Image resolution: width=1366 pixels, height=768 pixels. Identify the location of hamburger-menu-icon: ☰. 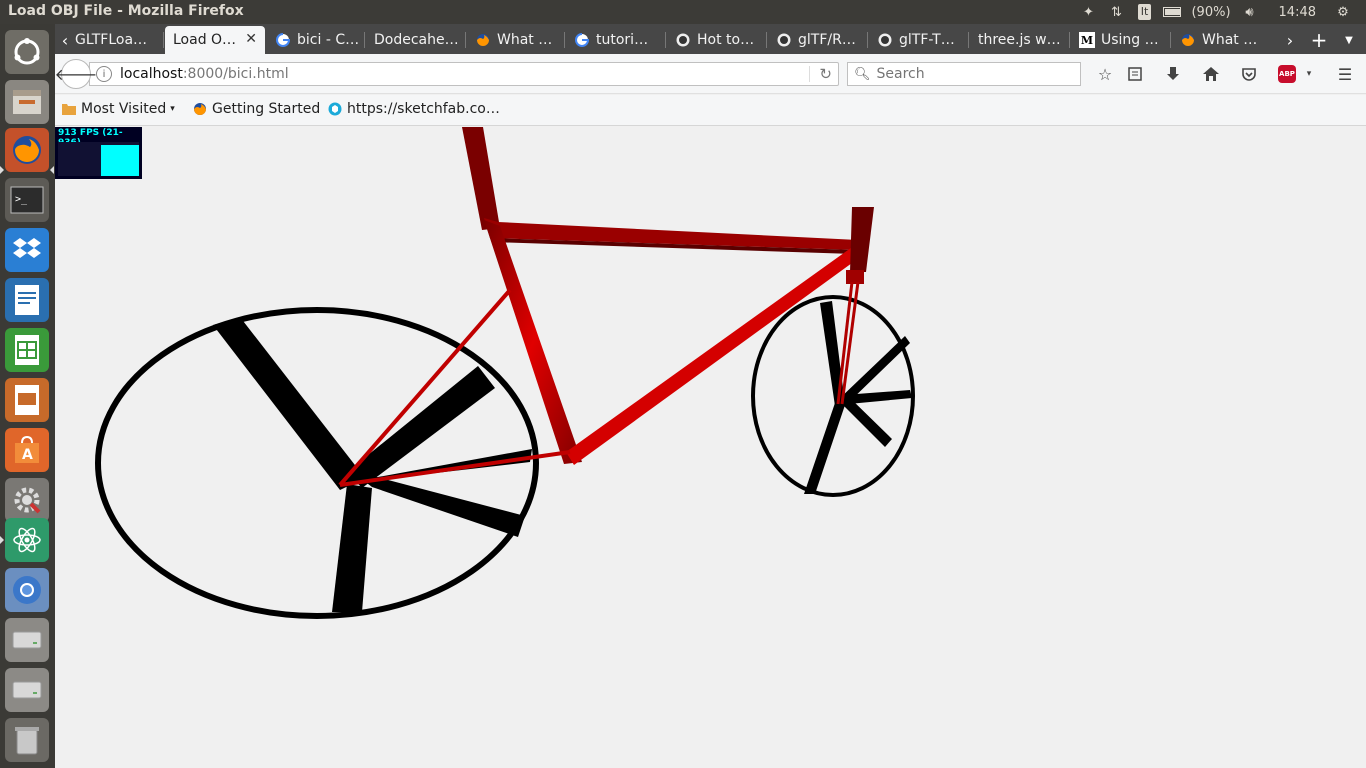
(1345, 74).